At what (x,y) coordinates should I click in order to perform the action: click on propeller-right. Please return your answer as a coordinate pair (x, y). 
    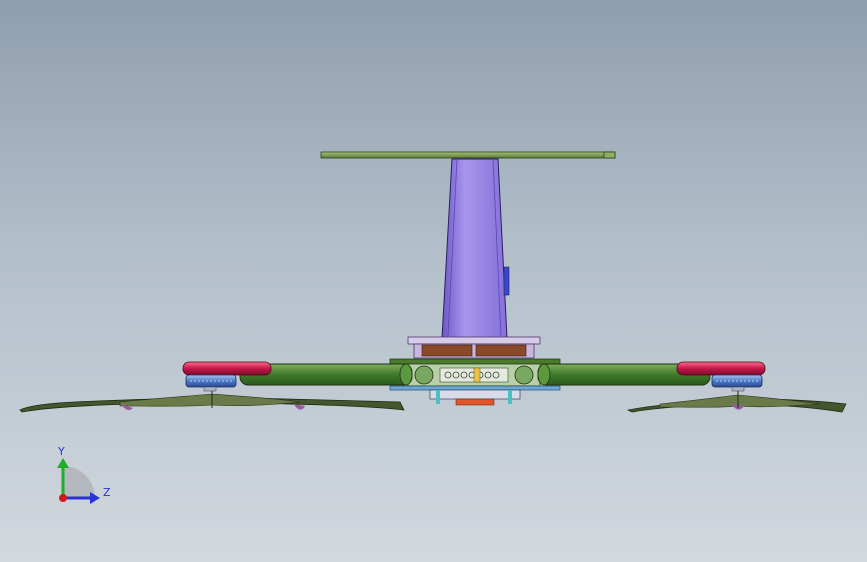
    Looking at the image, I should click on (736, 402).